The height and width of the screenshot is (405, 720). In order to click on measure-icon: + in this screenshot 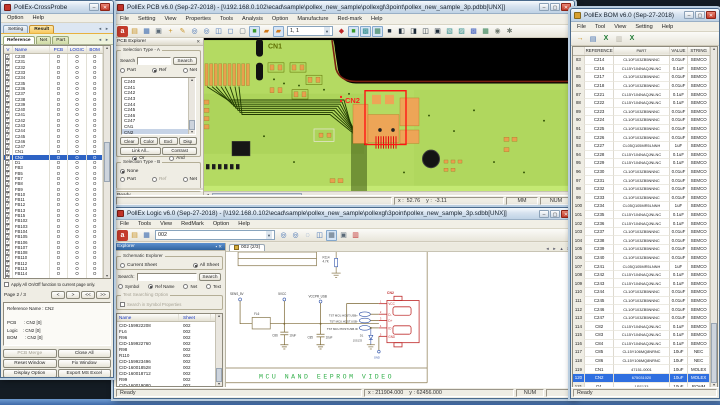, I will do `click(170, 31)`.